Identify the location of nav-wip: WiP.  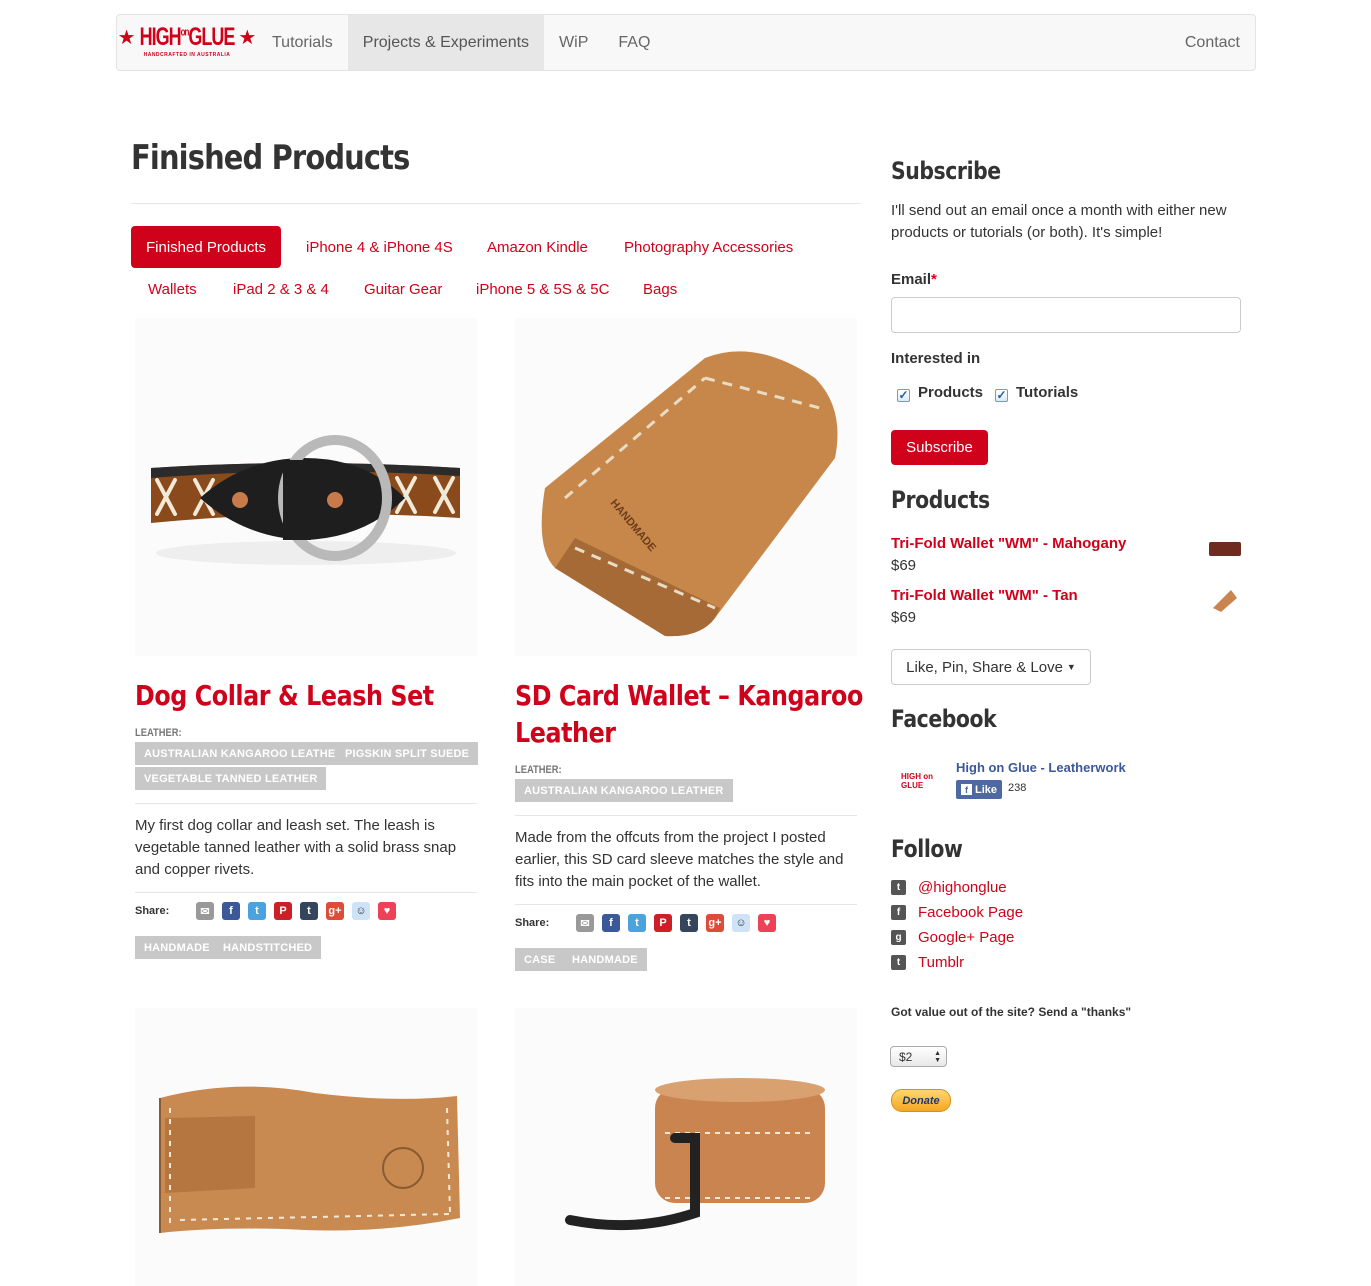
(573, 42).